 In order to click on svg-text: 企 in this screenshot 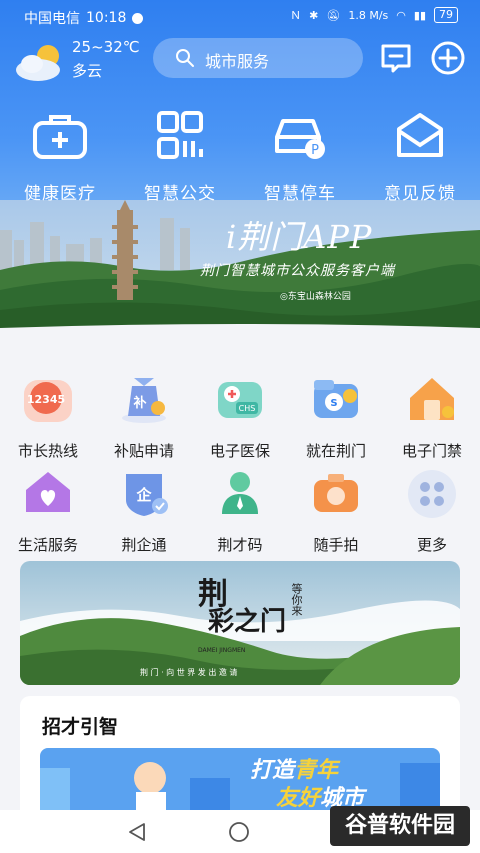, I will do `click(143, 495)`.